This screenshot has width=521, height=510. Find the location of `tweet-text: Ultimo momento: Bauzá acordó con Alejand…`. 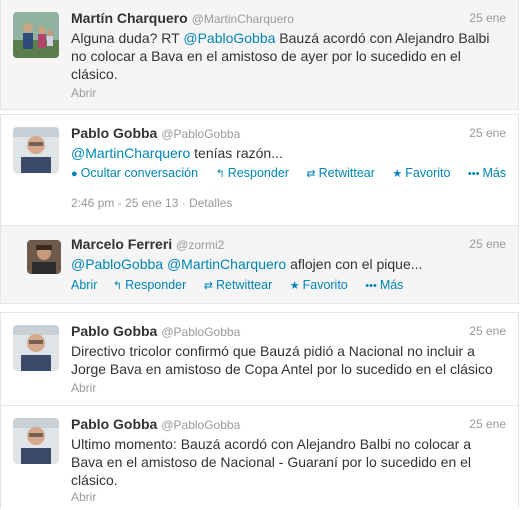

tweet-text: Ultimo momento: Bauzá acordó con Alejand… is located at coordinates (271, 462).